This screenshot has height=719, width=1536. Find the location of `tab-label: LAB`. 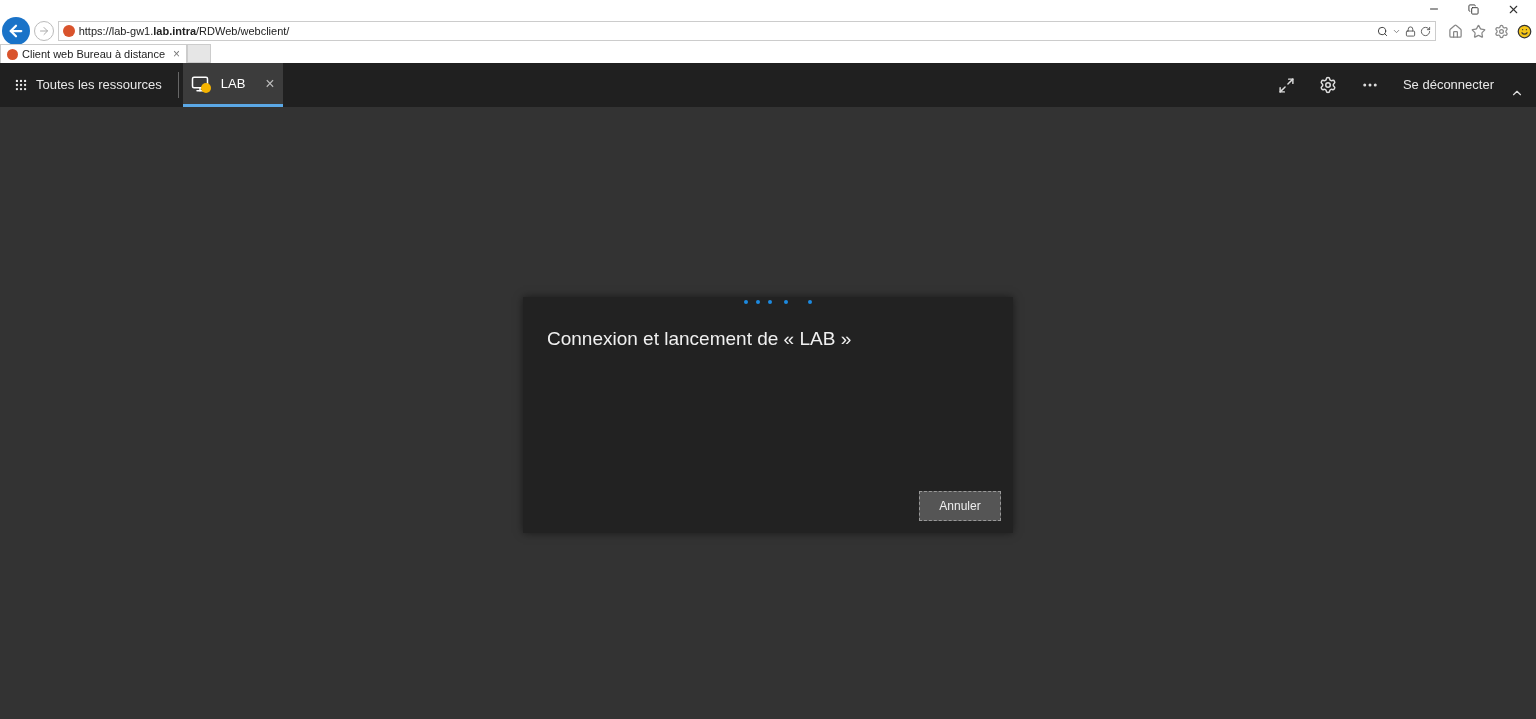

tab-label: LAB is located at coordinates (233, 83).